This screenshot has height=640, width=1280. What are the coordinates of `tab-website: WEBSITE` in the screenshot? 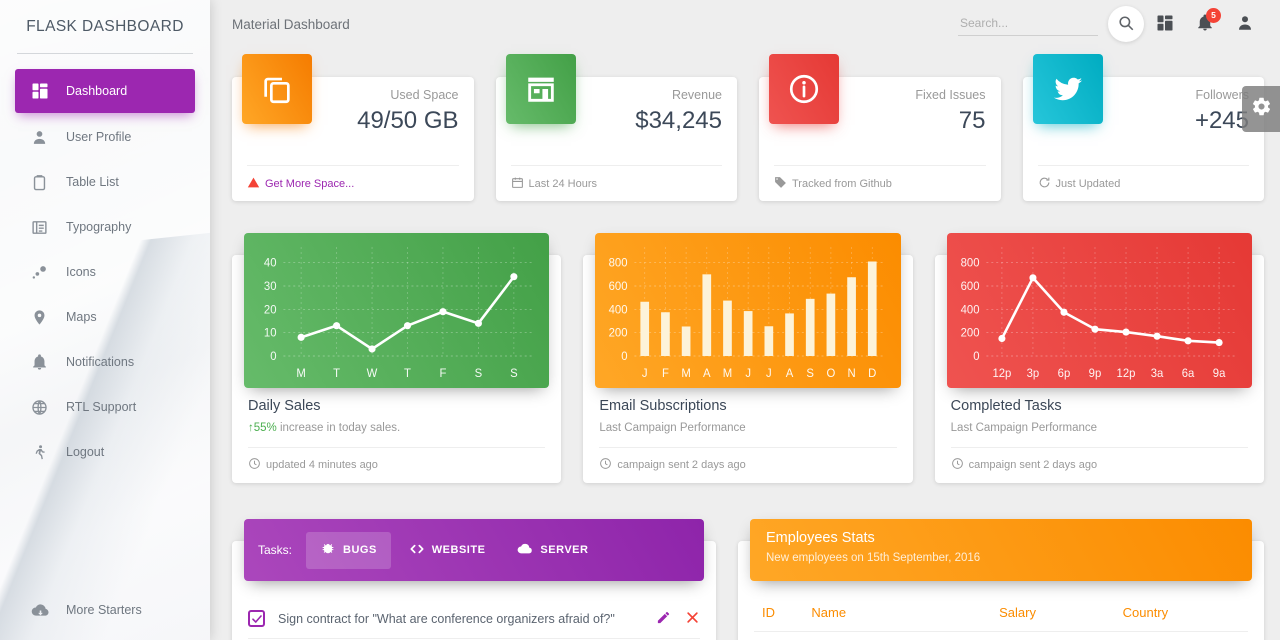 It's located at (447, 550).